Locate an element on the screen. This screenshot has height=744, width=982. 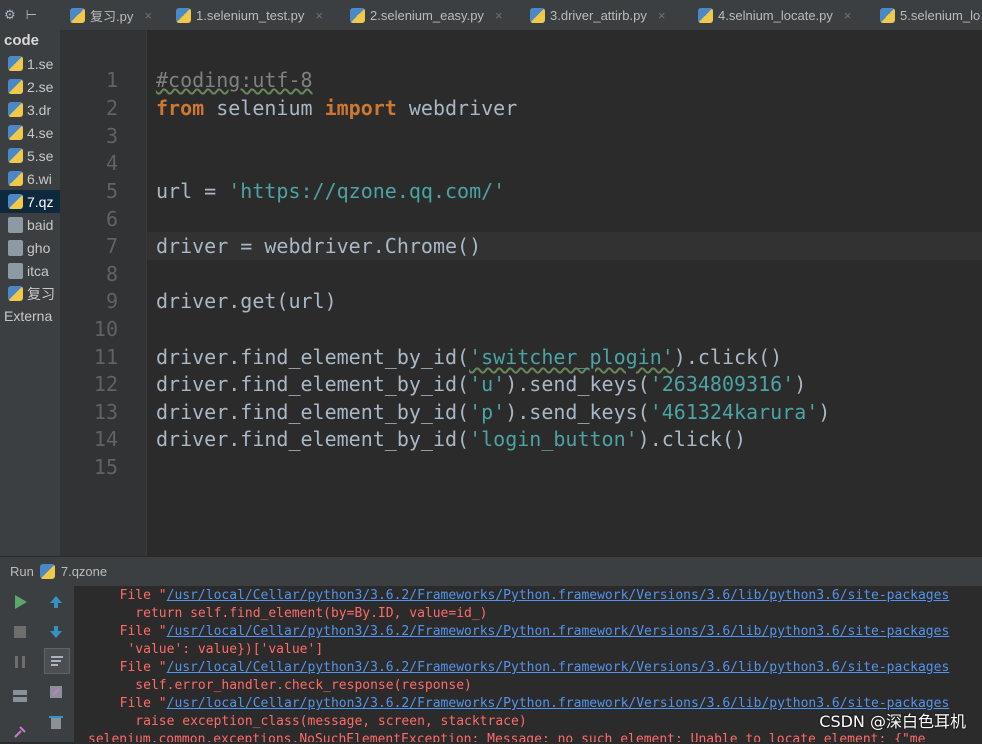
tab-selenium-lo: 5.selenium_lo is located at coordinates (930, 15).